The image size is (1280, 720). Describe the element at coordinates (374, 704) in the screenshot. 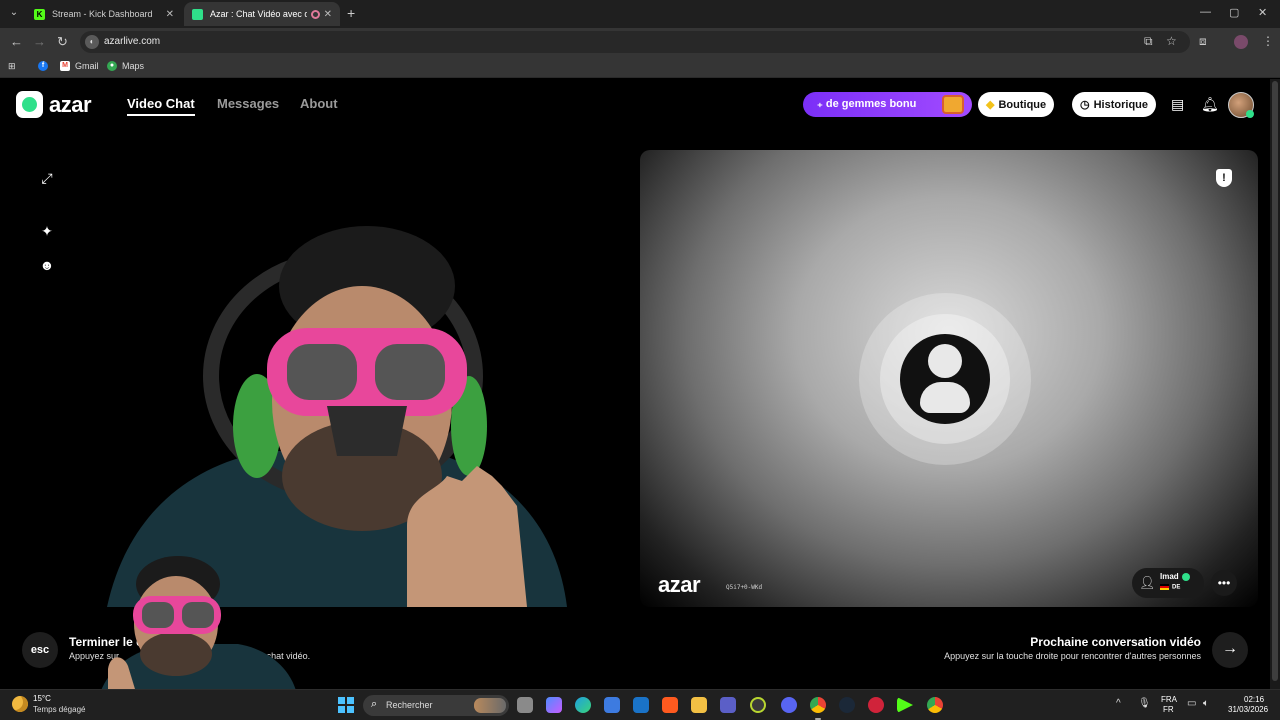

I see `search-icon: ⌕` at that location.